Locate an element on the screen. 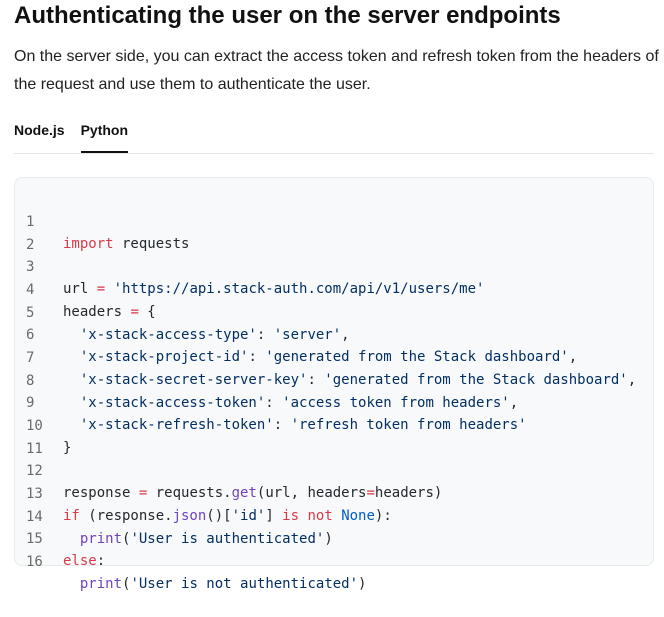 Image resolution: width=664 pixels, height=617 pixels. code-token: 'x-stack-project-id' is located at coordinates (156, 357).